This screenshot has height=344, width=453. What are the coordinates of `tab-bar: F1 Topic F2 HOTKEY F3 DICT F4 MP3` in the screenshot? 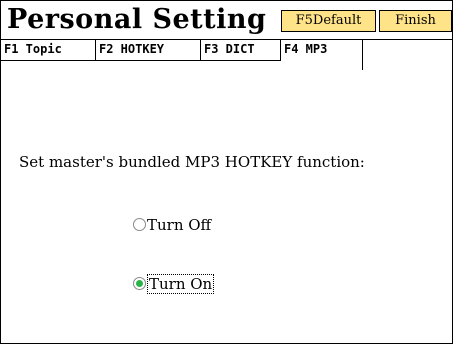 It's located at (226, 63).